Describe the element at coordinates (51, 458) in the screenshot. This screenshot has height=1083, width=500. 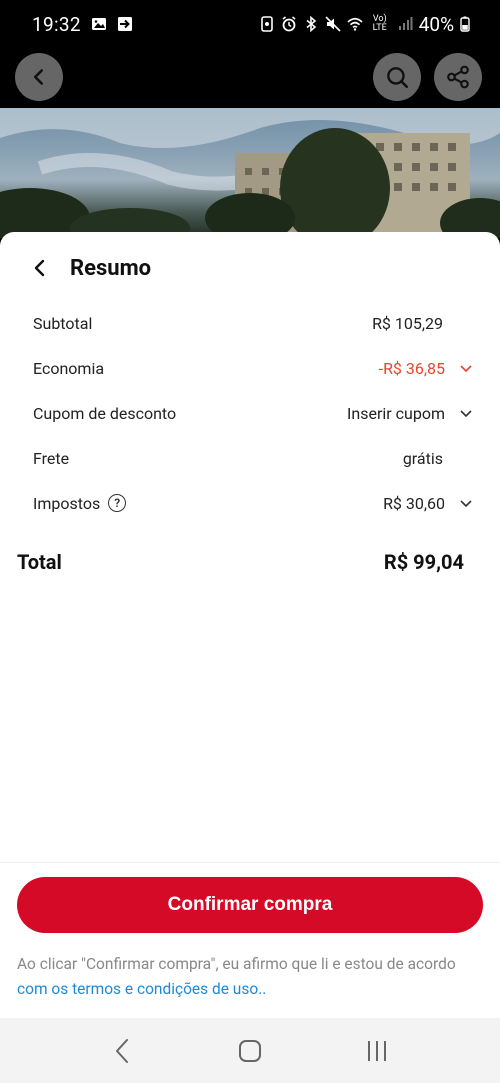
I see `row-label: Frete` at that location.